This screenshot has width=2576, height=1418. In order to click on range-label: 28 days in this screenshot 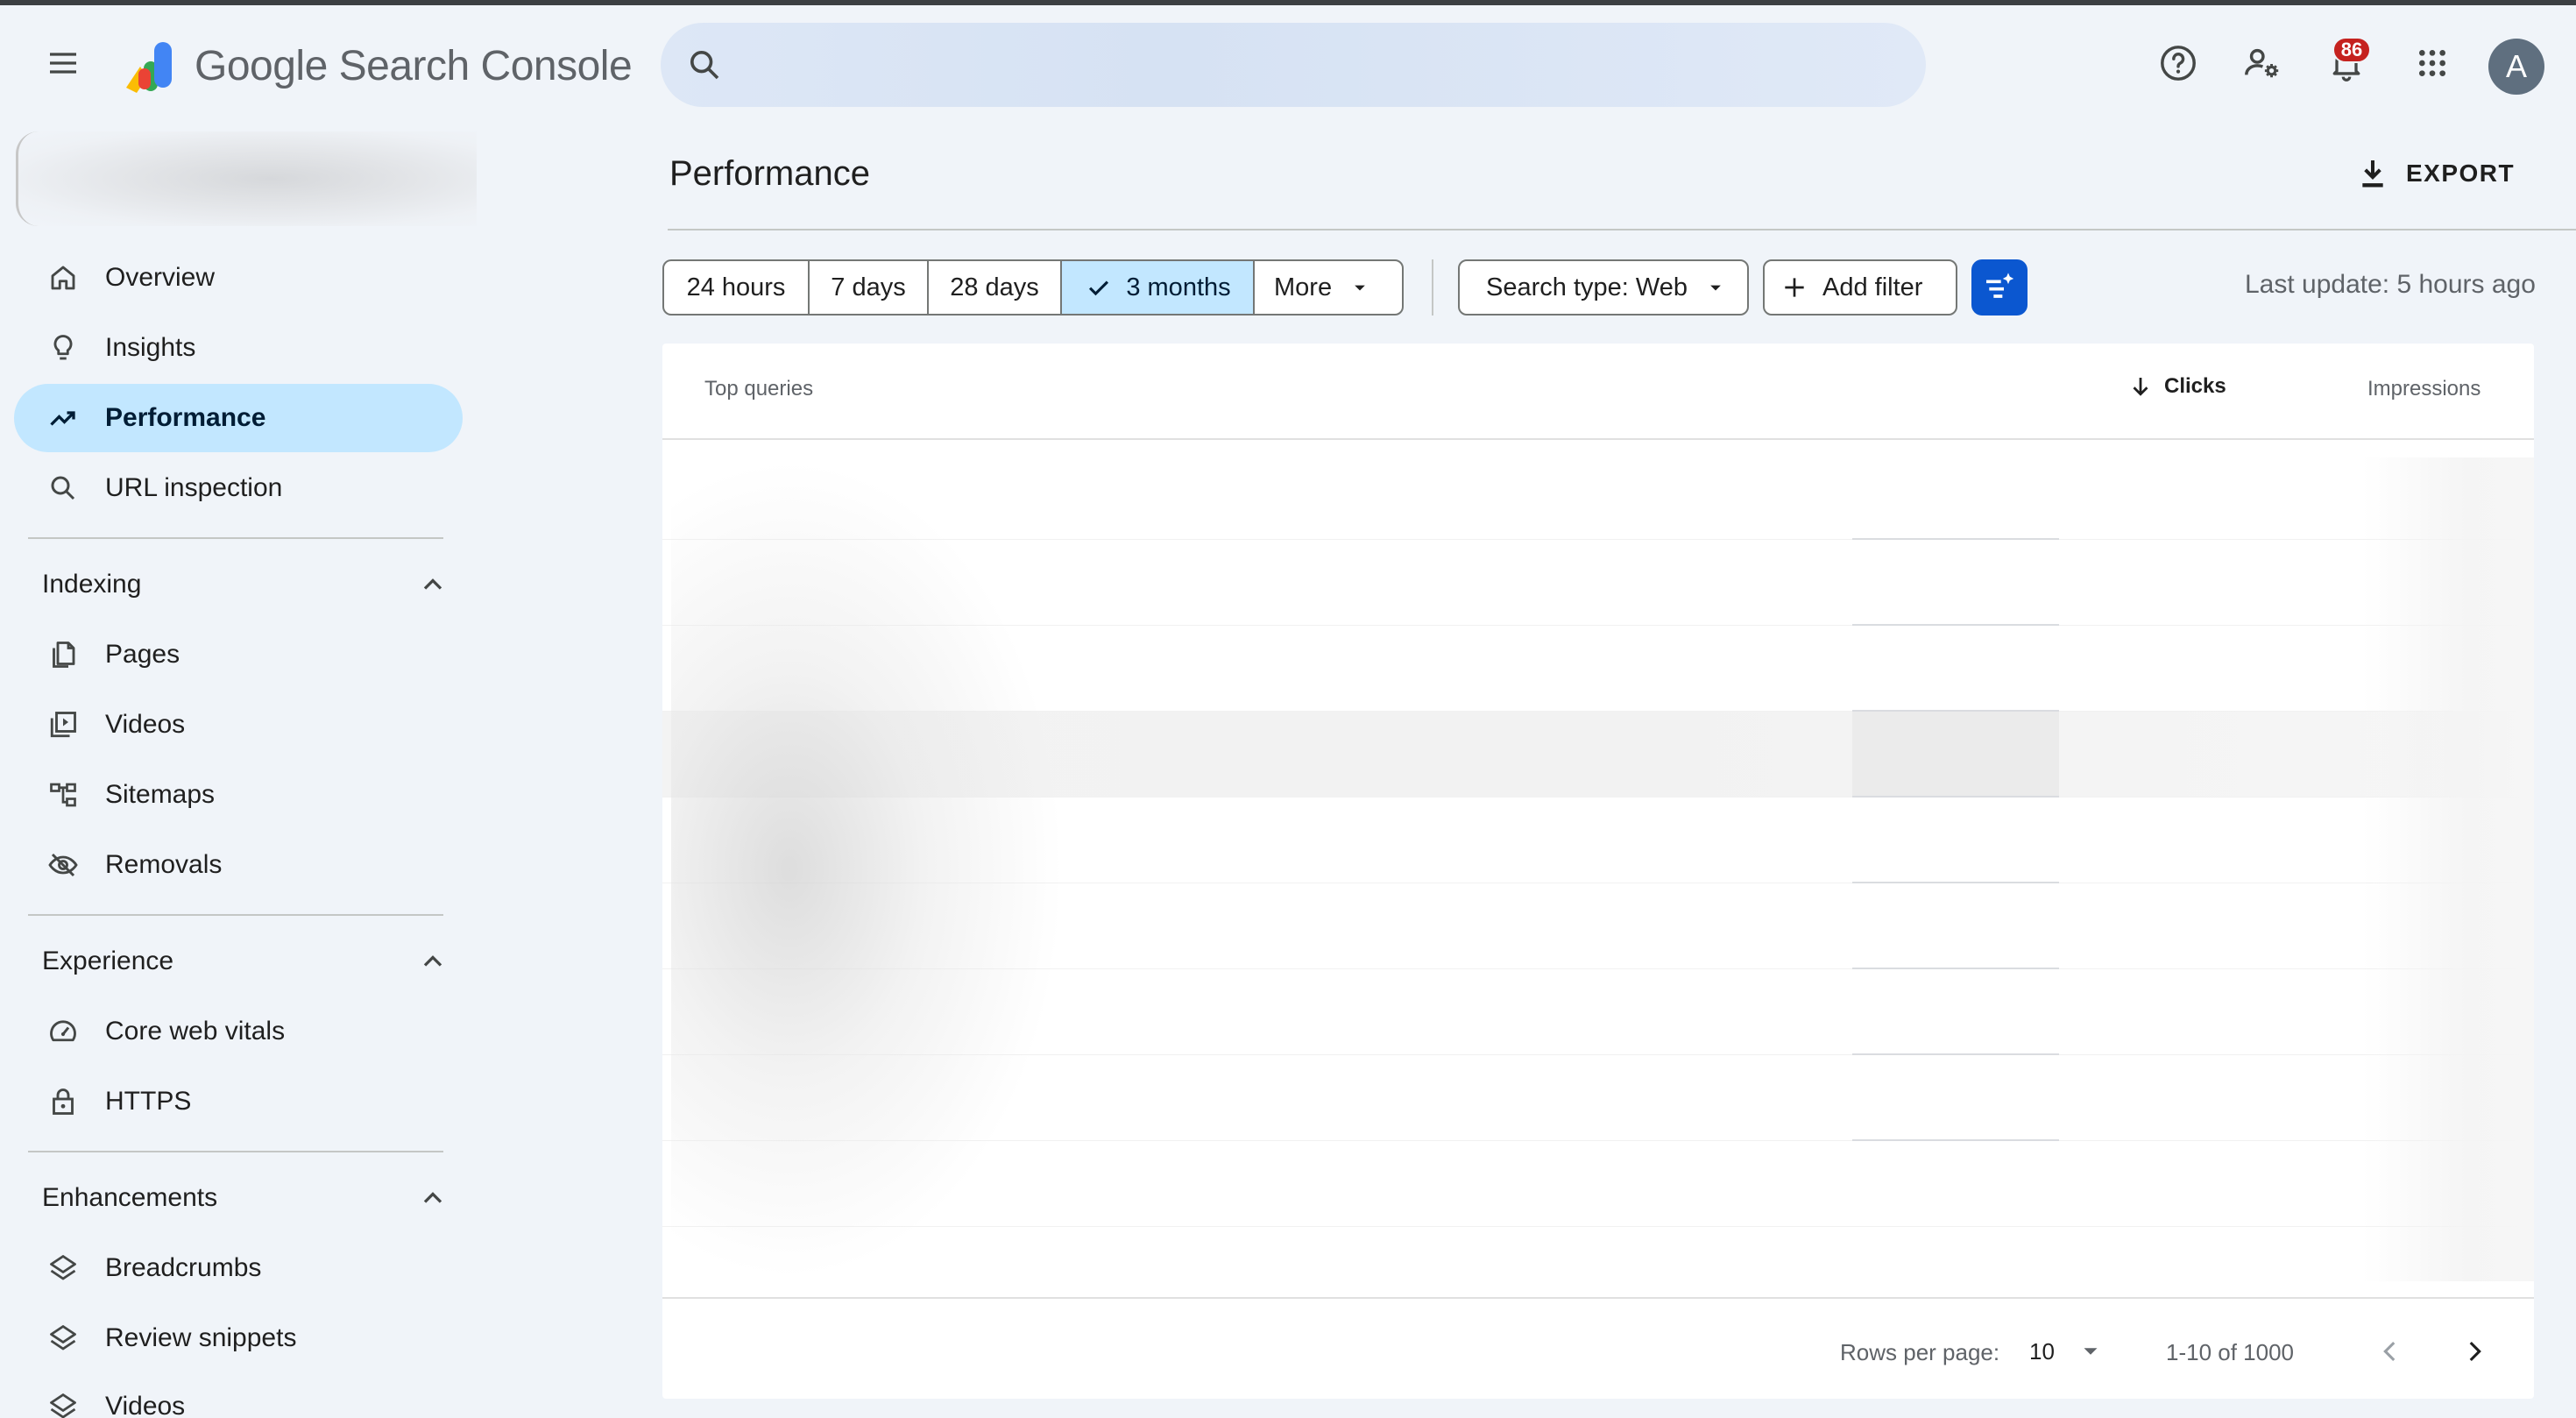, I will do `click(994, 287)`.